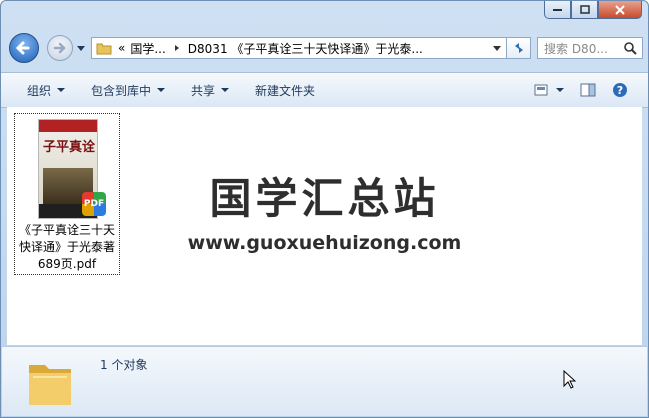 This screenshot has width=649, height=418. I want to click on back-button, so click(24, 48).